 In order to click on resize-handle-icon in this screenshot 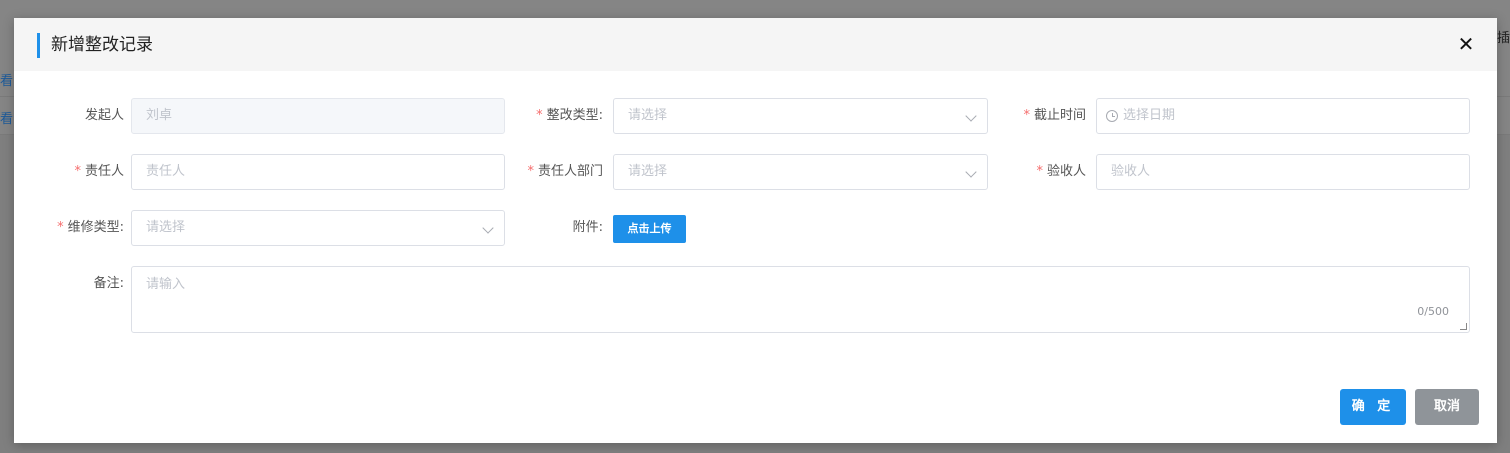, I will do `click(1463, 326)`.